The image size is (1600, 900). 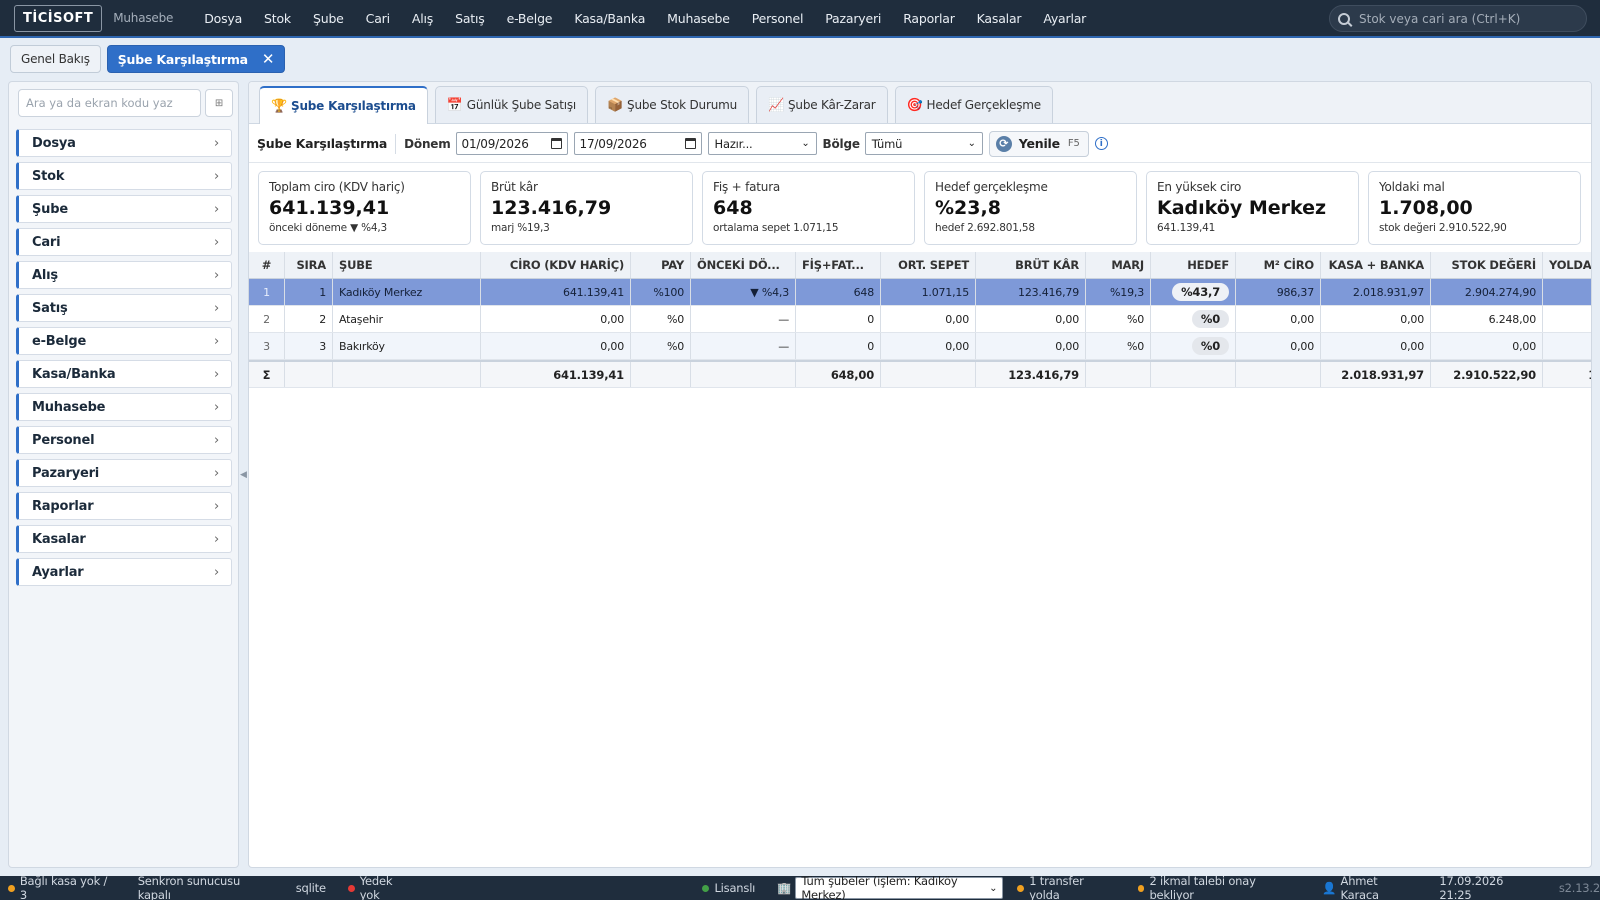 I want to click on sidebar-item-satis: Satış ›, so click(x=124, y=308).